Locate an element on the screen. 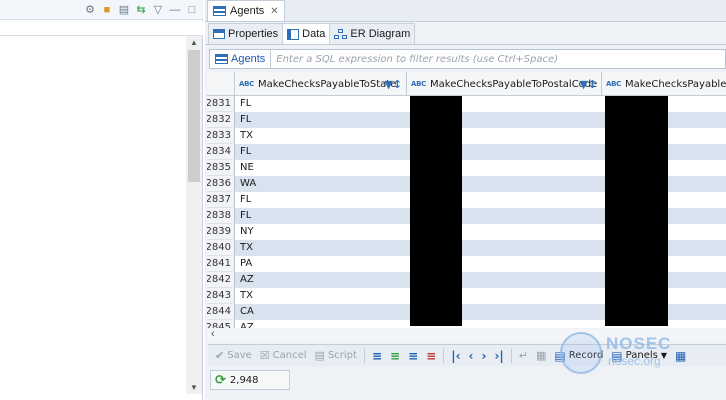 This screenshot has height=400, width=726. watermark-subtitle: nosec.org is located at coordinates (634, 361).